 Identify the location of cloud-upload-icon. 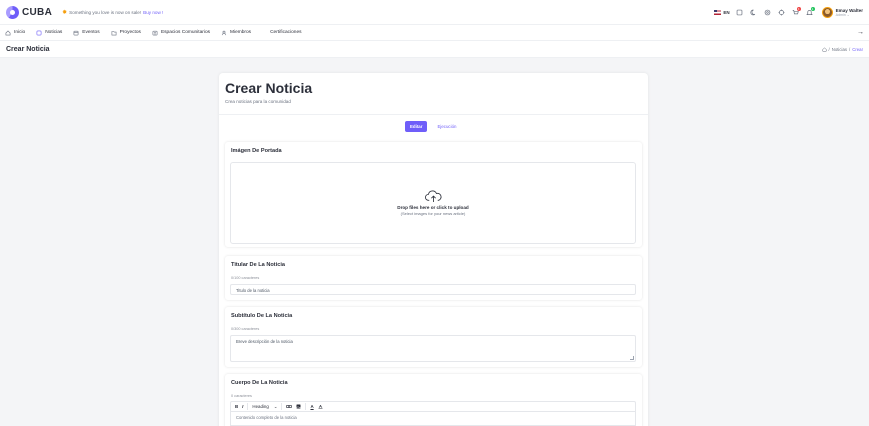
(433, 196).